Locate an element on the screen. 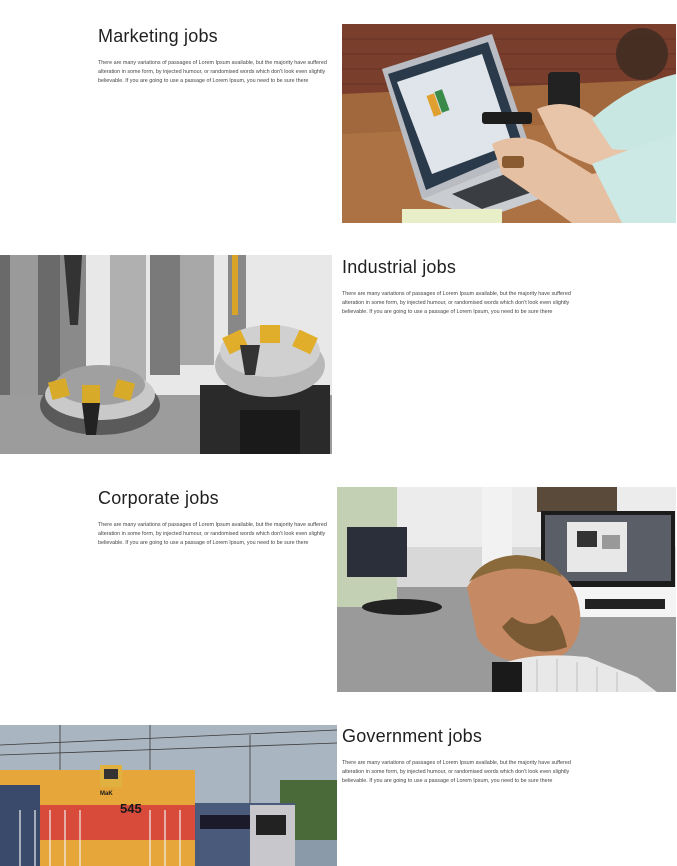  locomotive-photo: 545 MaK is located at coordinates (168, 795).